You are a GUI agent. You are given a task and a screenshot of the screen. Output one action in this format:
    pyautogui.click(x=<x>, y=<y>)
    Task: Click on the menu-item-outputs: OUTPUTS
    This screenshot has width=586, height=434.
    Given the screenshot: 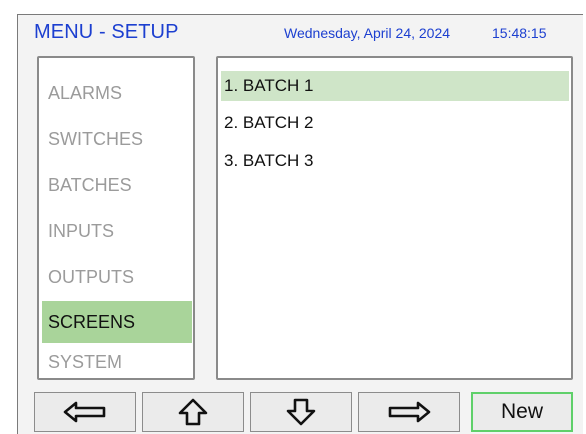 What is the action you would take?
    pyautogui.click(x=117, y=277)
    